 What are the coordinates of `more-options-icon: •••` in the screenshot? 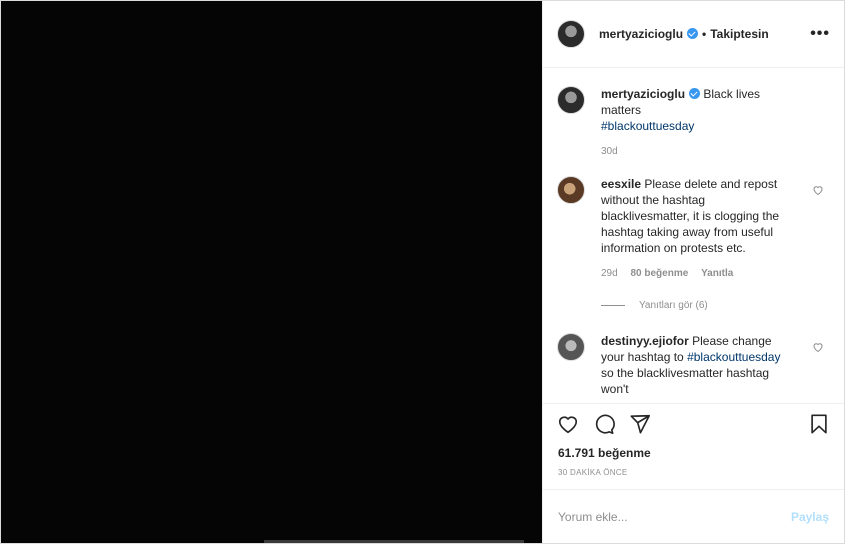 It's located at (820, 34).